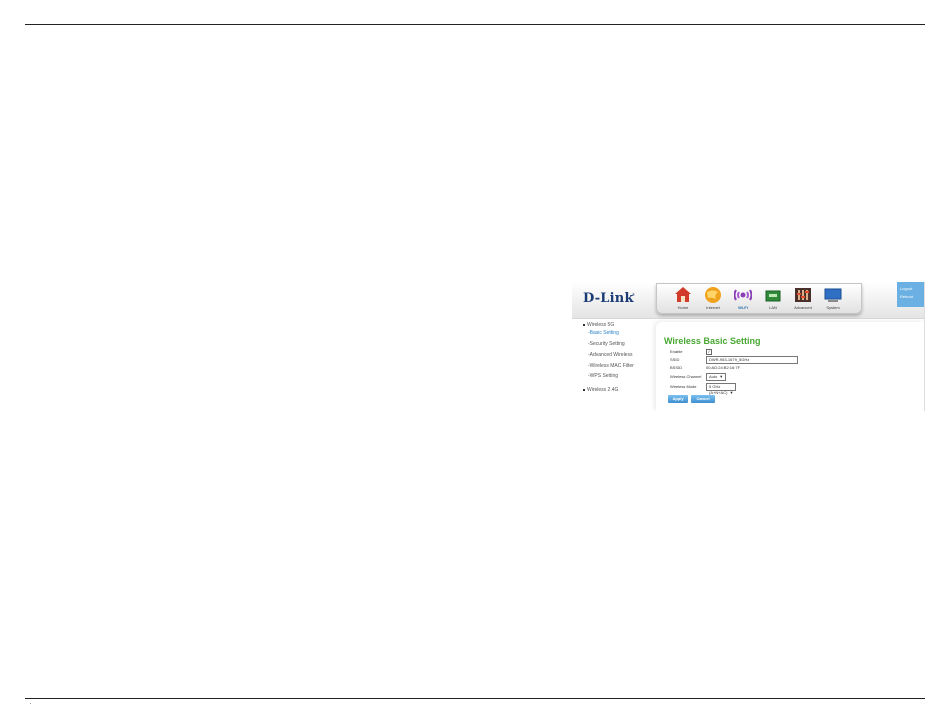 Image resolution: width=950 pixels, height=725 pixels. What do you see at coordinates (803, 295) in the screenshot?
I see `advanced-icon` at bounding box center [803, 295].